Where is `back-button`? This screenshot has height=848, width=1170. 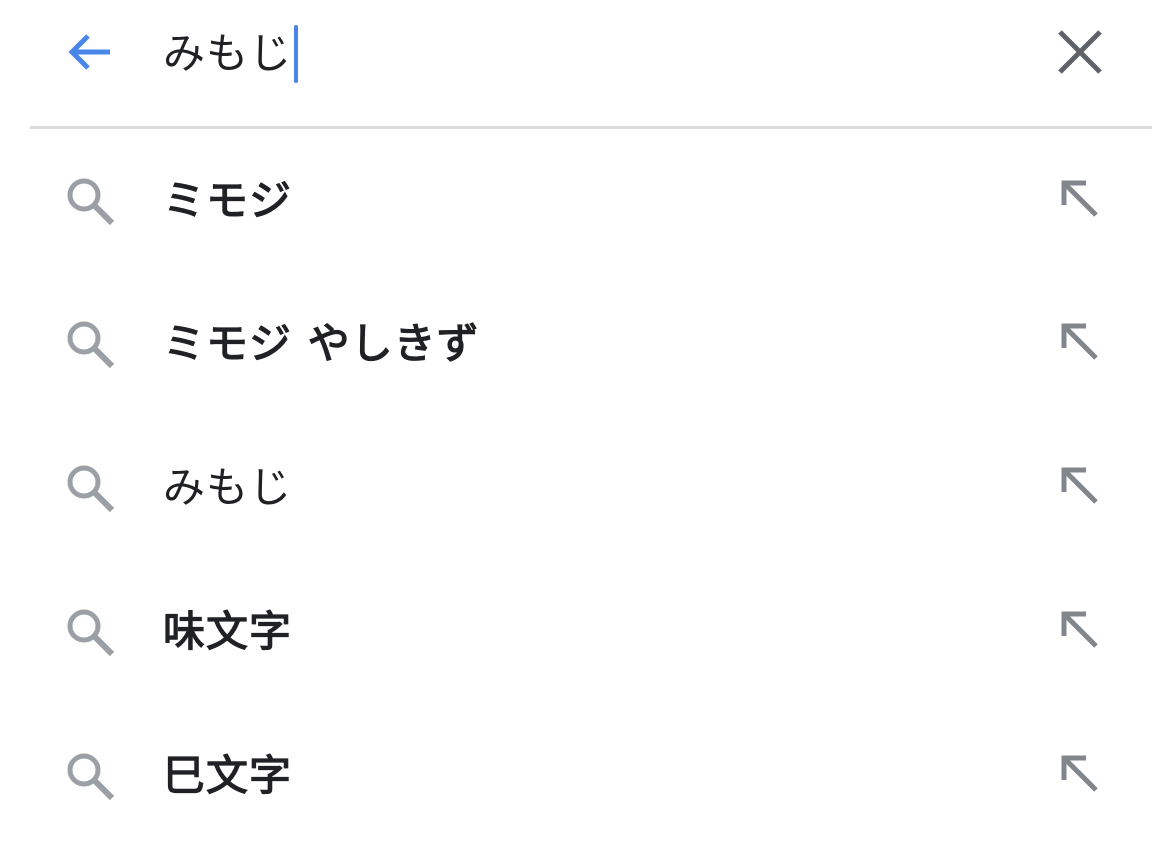 back-button is located at coordinates (90, 54).